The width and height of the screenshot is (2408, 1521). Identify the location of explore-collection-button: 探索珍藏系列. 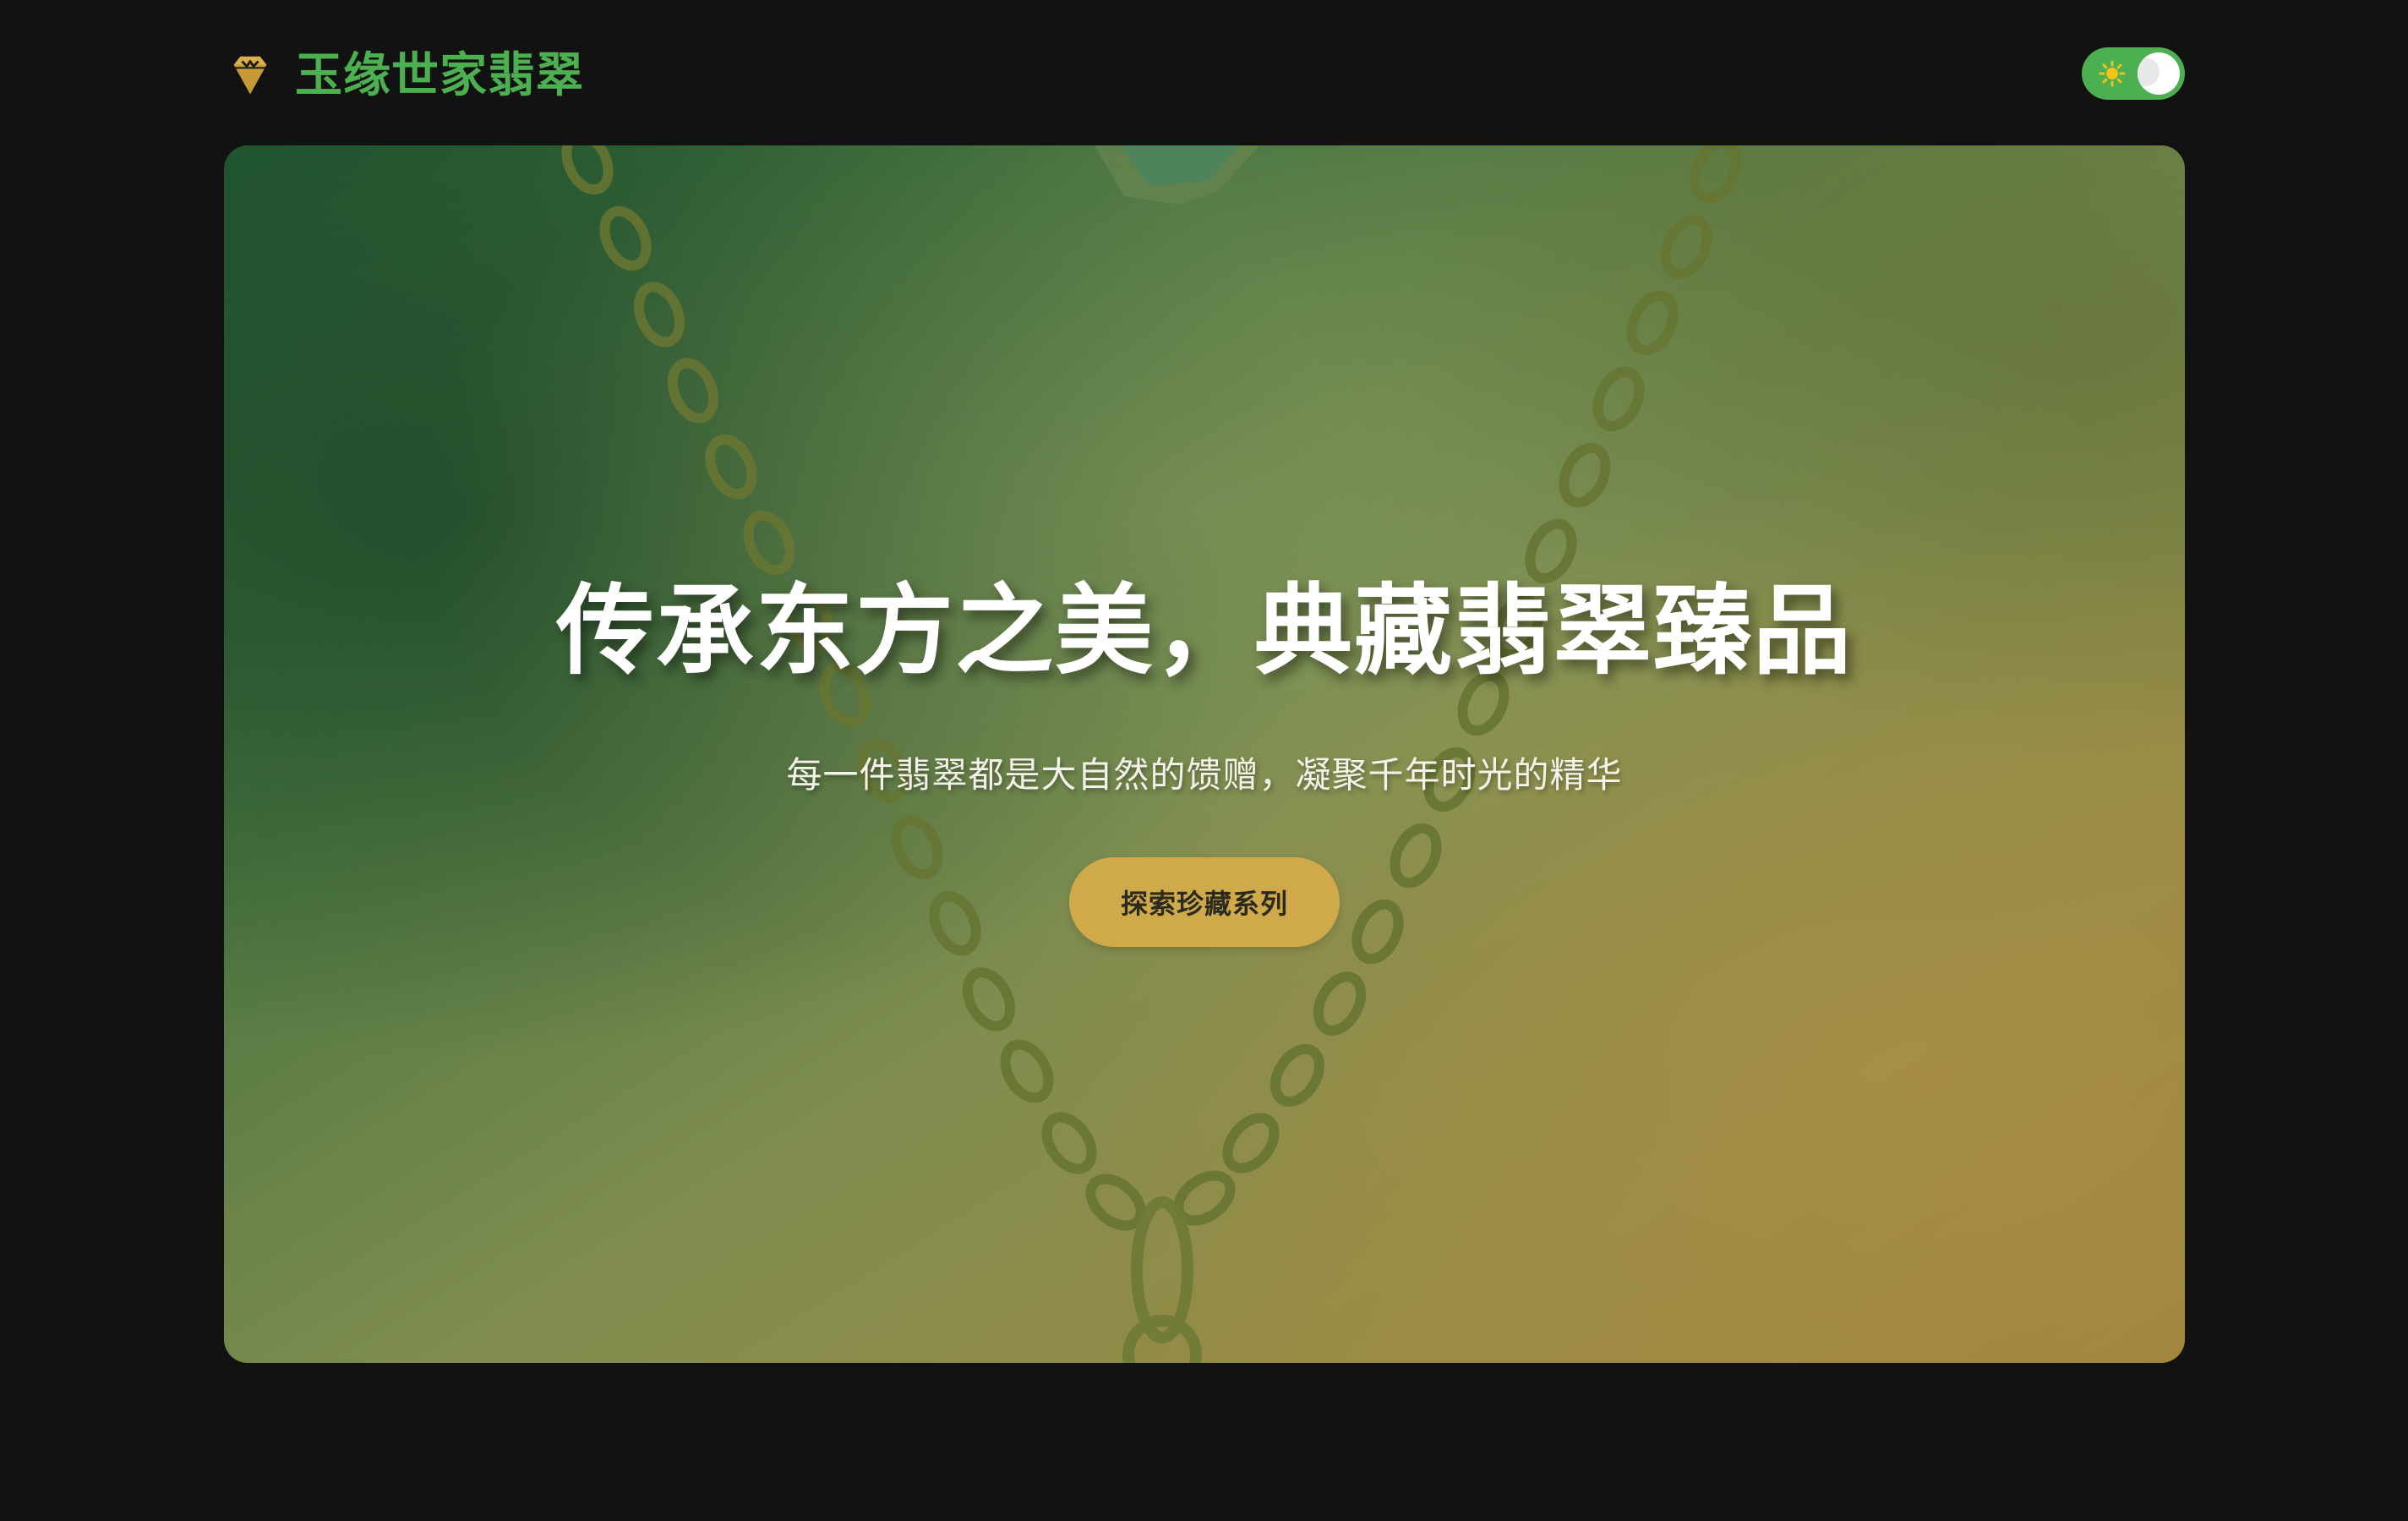
(1205, 902).